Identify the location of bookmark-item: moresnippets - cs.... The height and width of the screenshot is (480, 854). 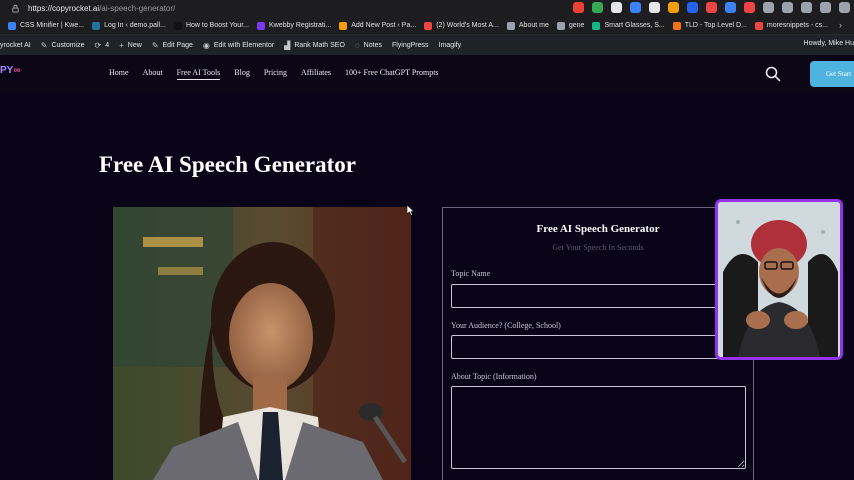
(791, 25).